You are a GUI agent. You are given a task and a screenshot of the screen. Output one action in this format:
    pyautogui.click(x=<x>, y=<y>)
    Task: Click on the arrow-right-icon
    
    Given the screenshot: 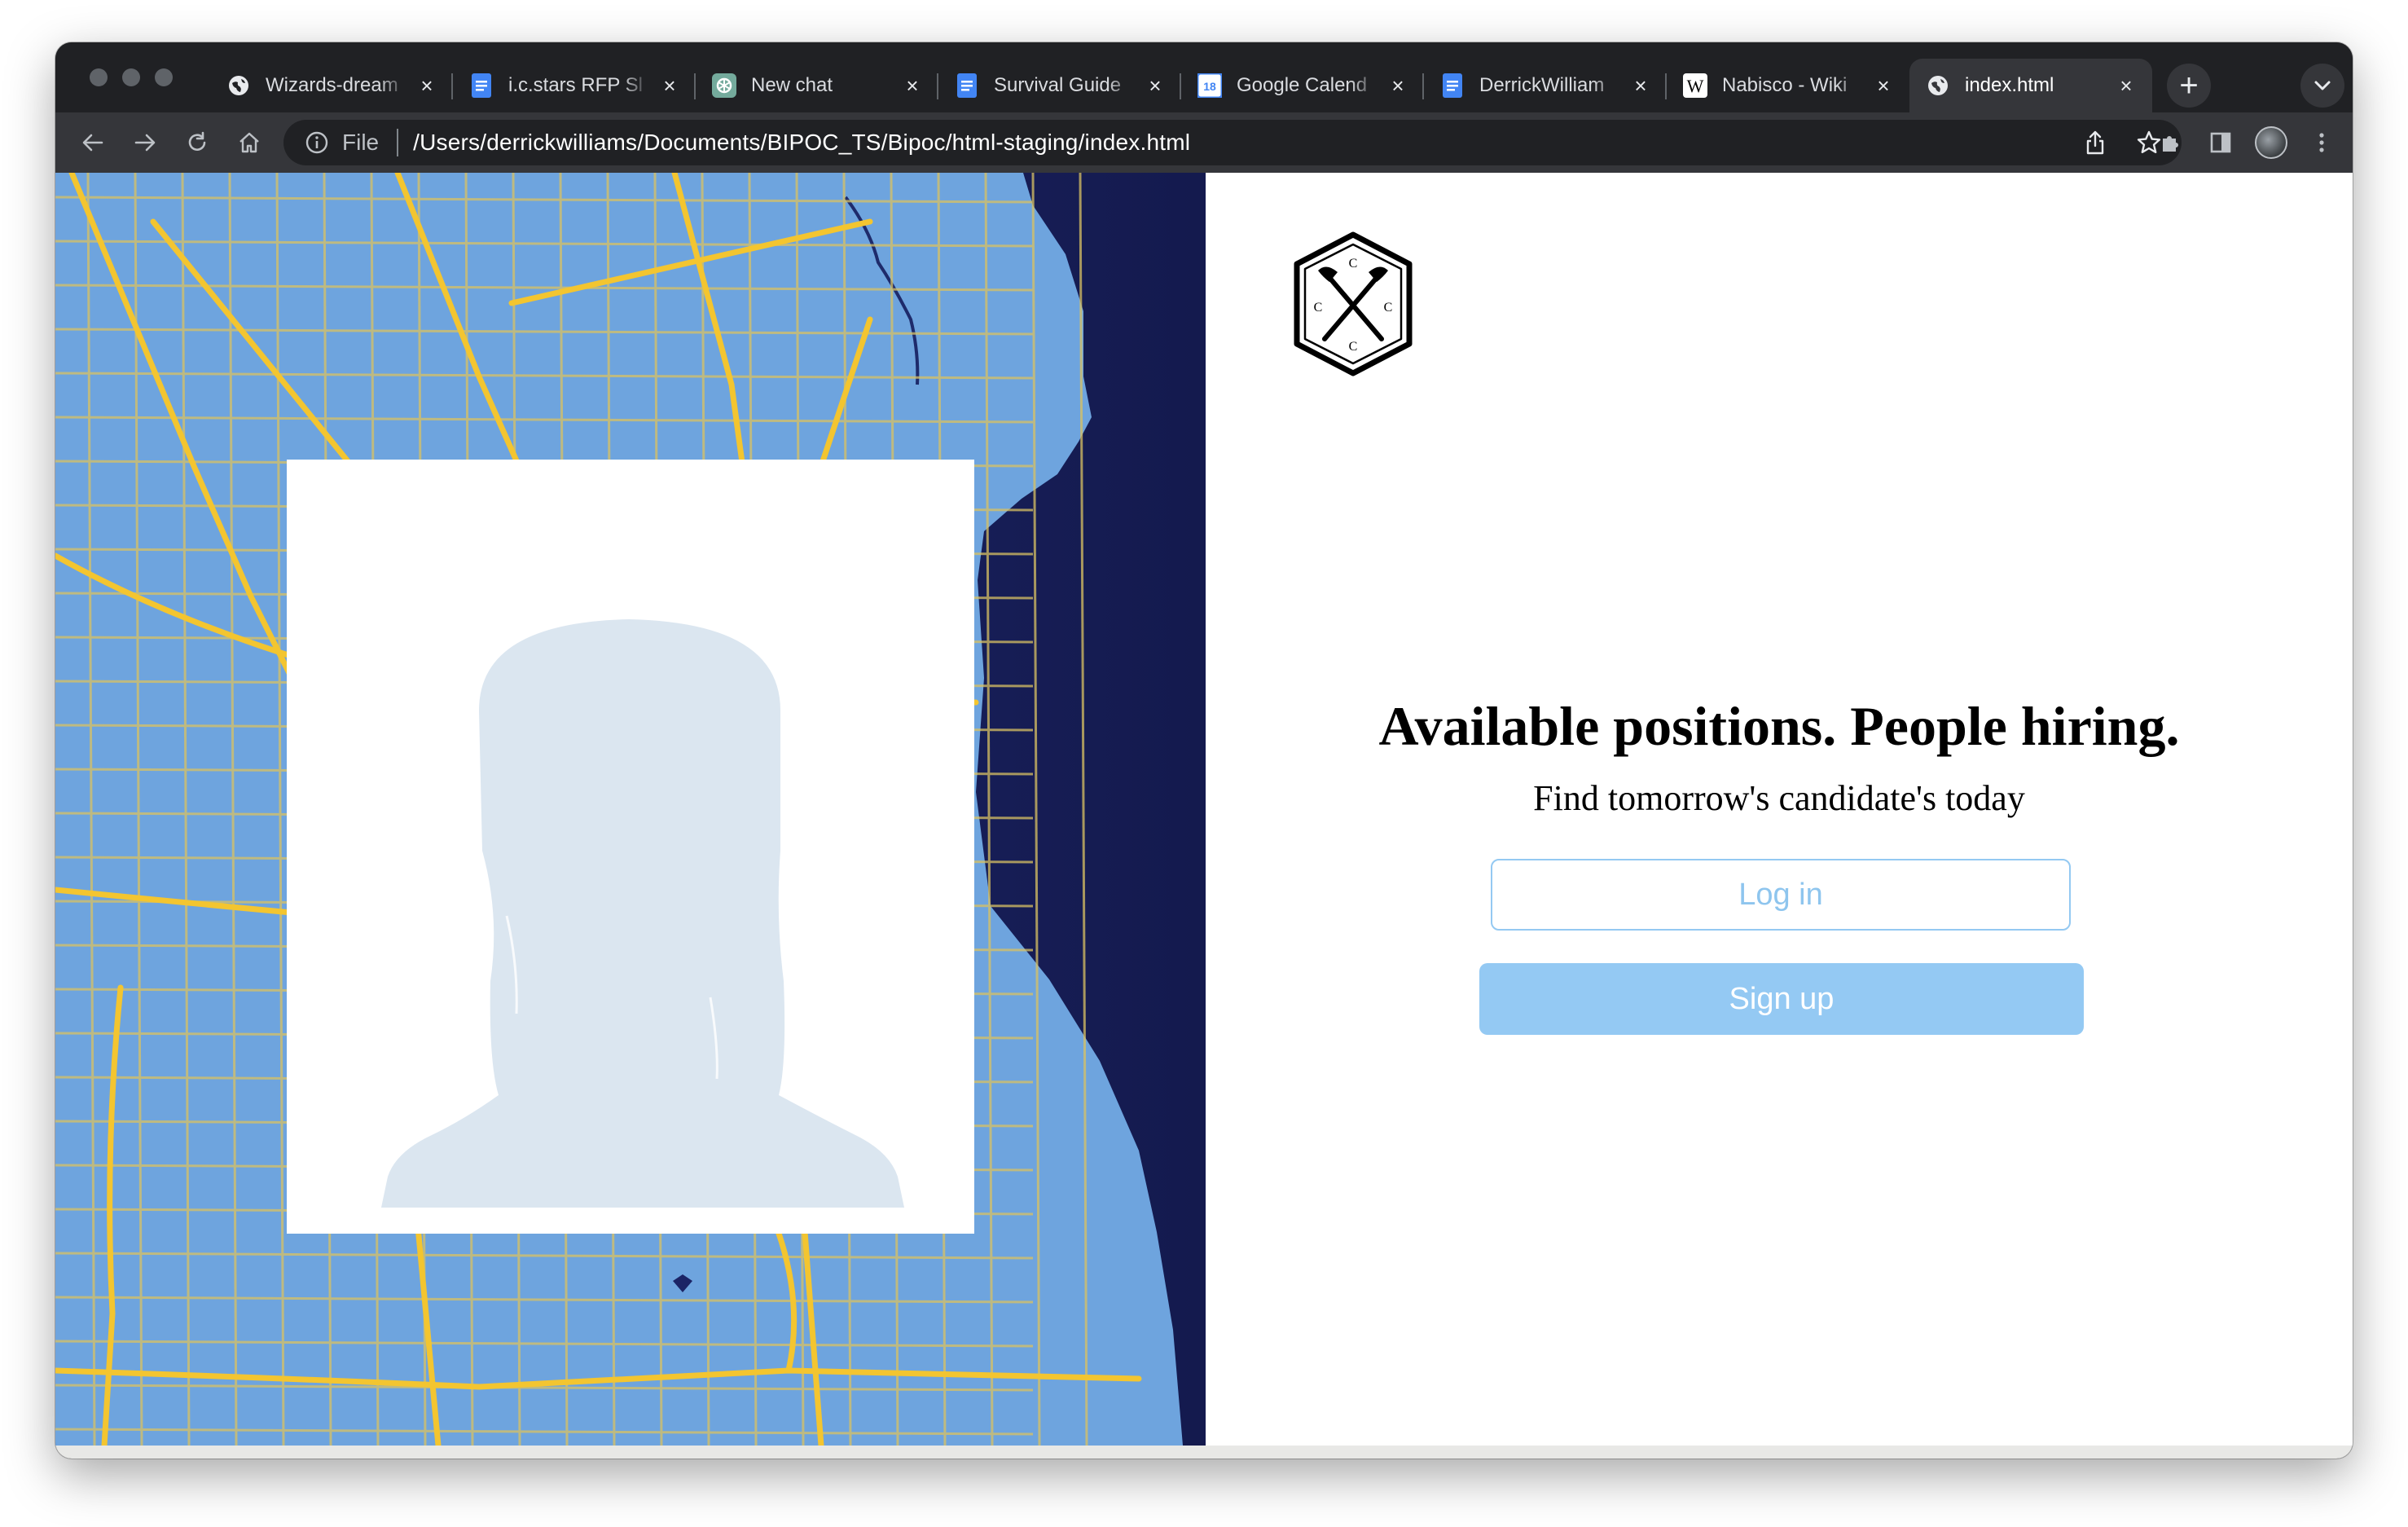 What is the action you would take?
    pyautogui.click(x=145, y=143)
    